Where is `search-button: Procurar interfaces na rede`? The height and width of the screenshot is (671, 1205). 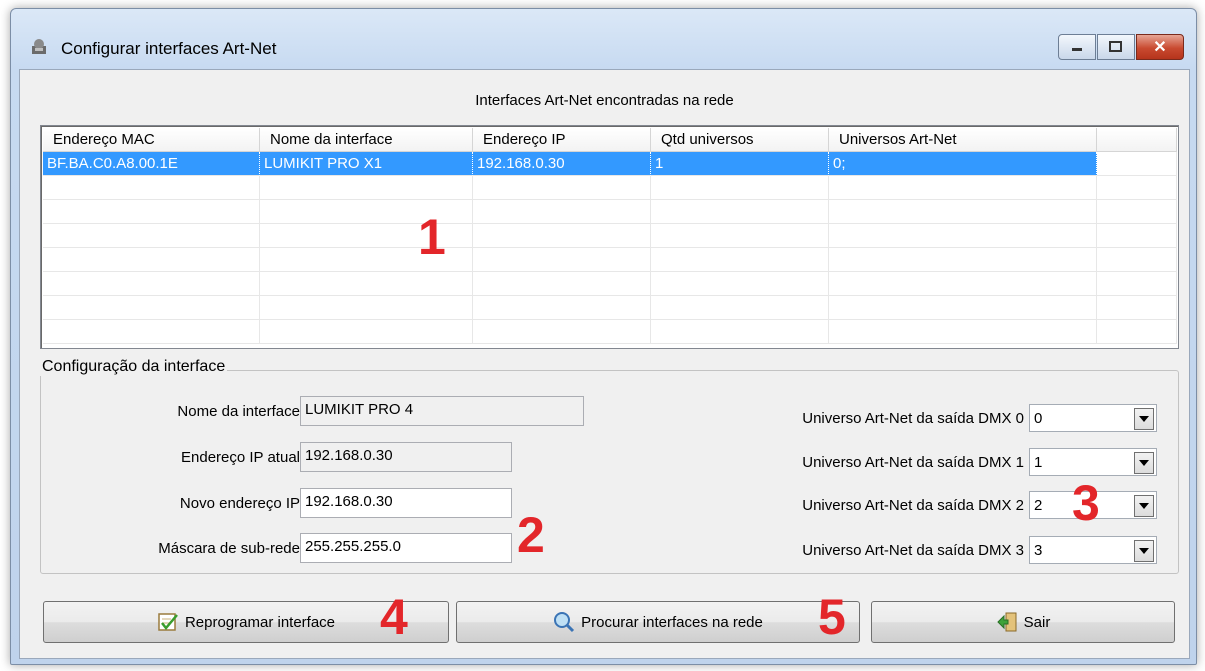 search-button: Procurar interfaces na rede is located at coordinates (658, 622).